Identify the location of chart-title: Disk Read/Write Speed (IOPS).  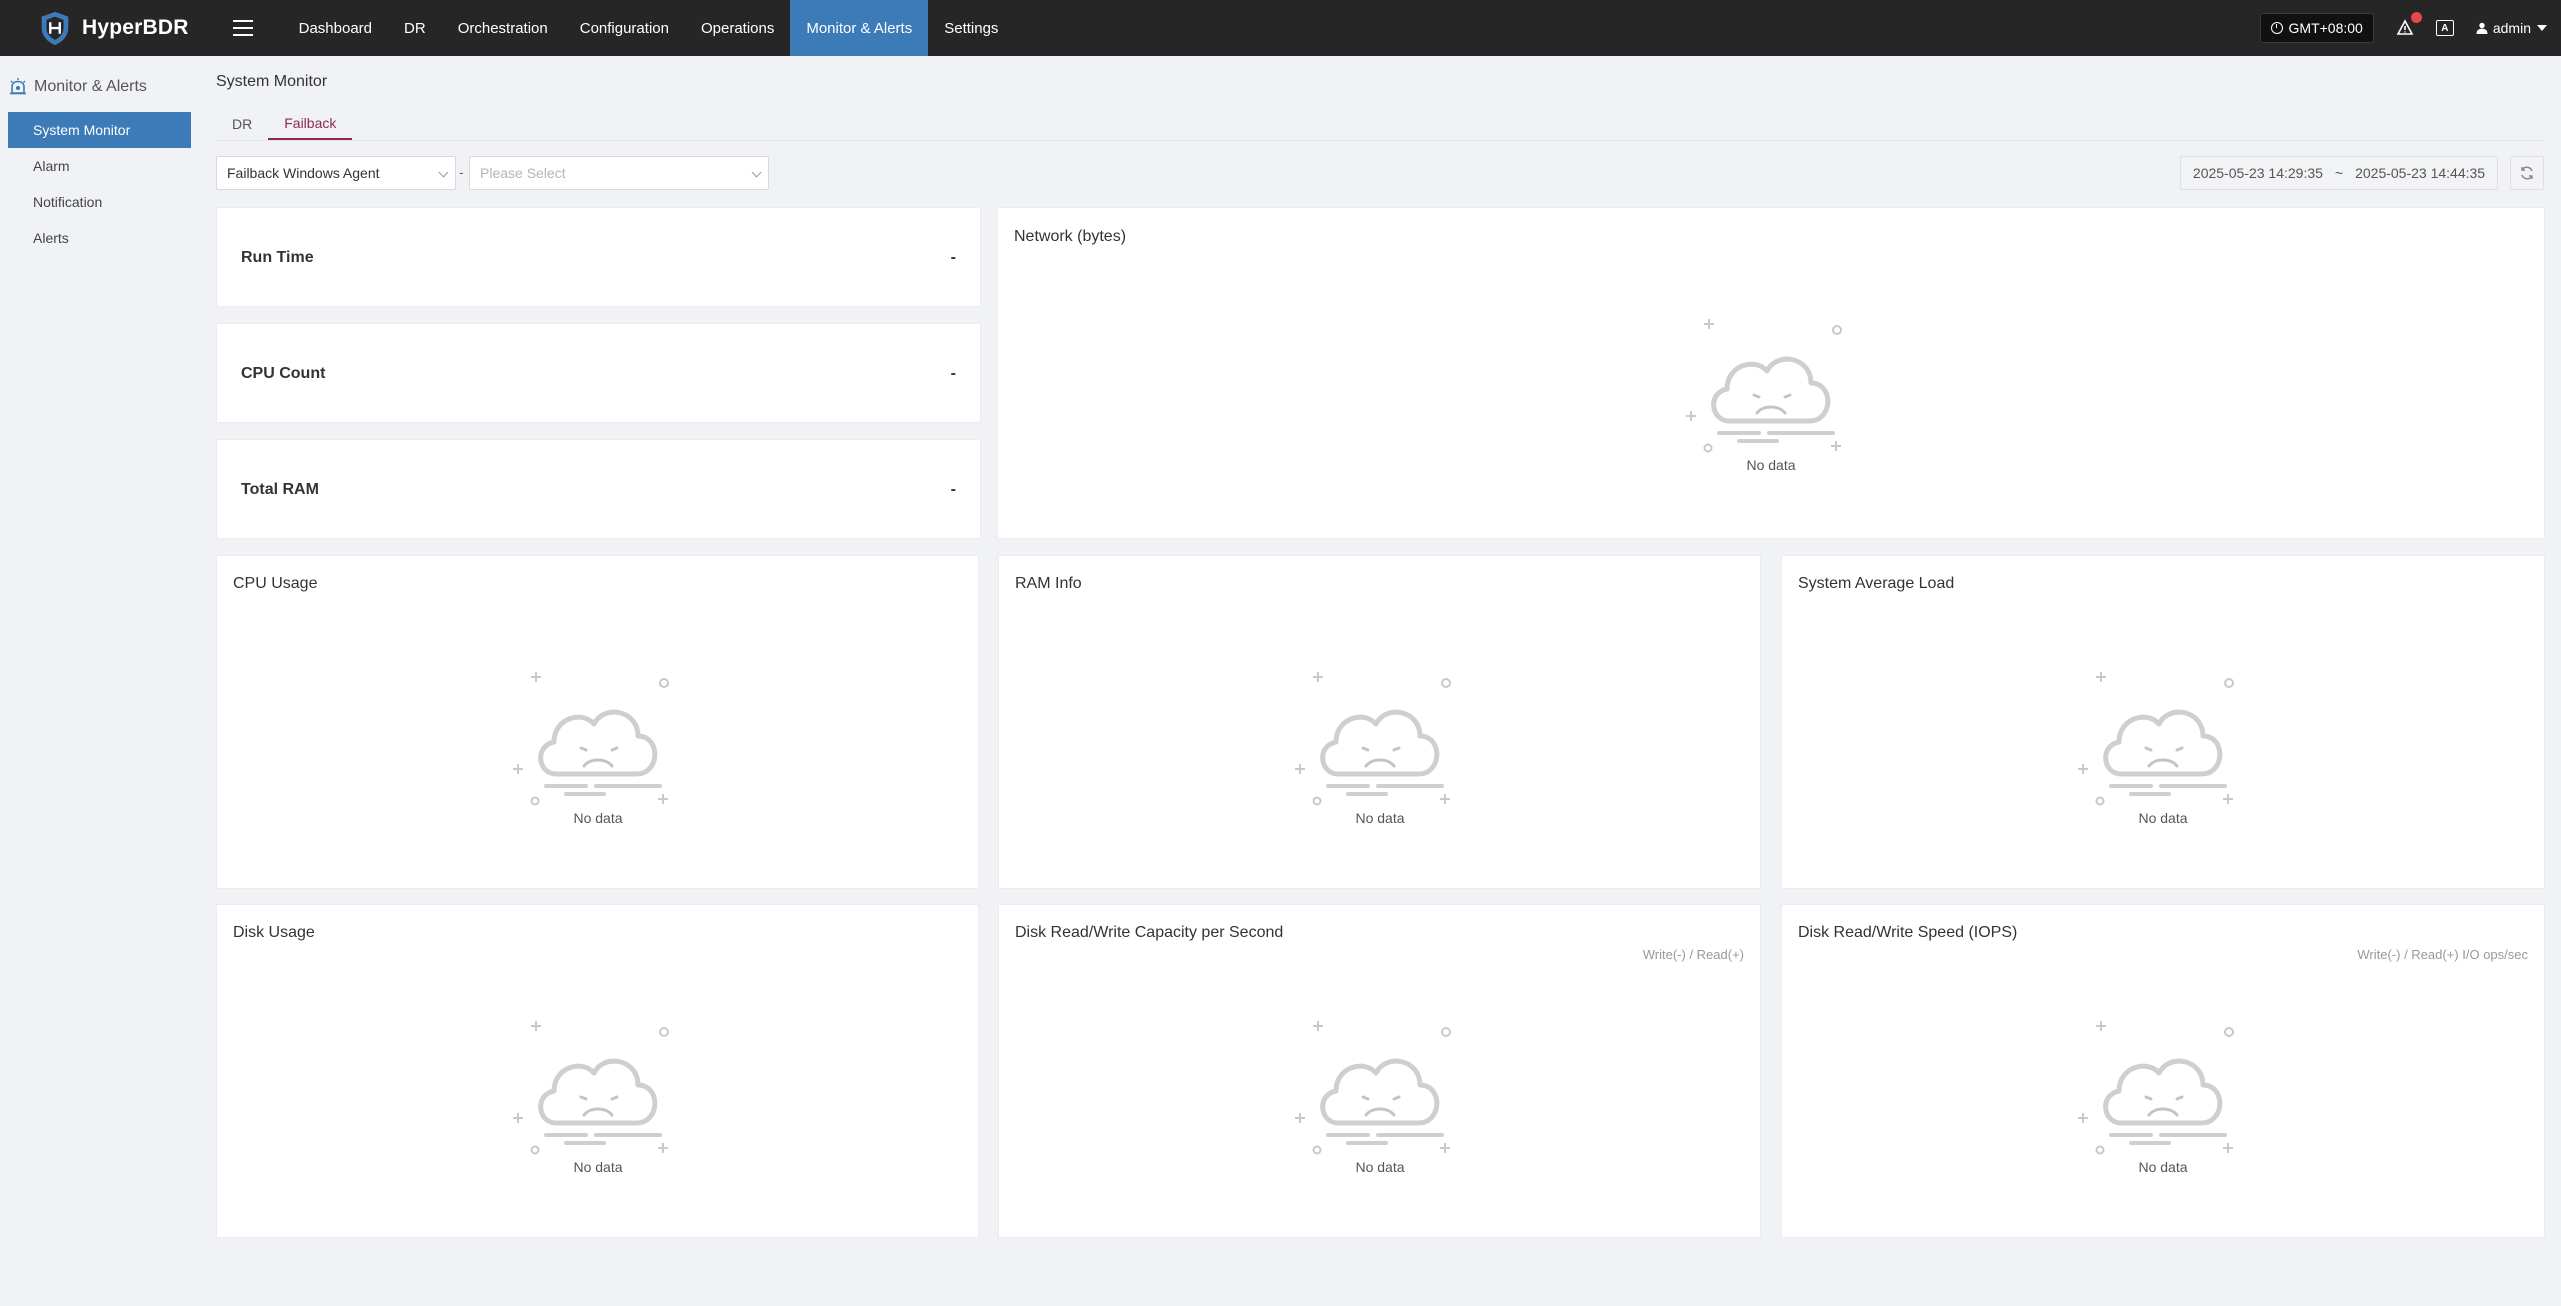
(1908, 932).